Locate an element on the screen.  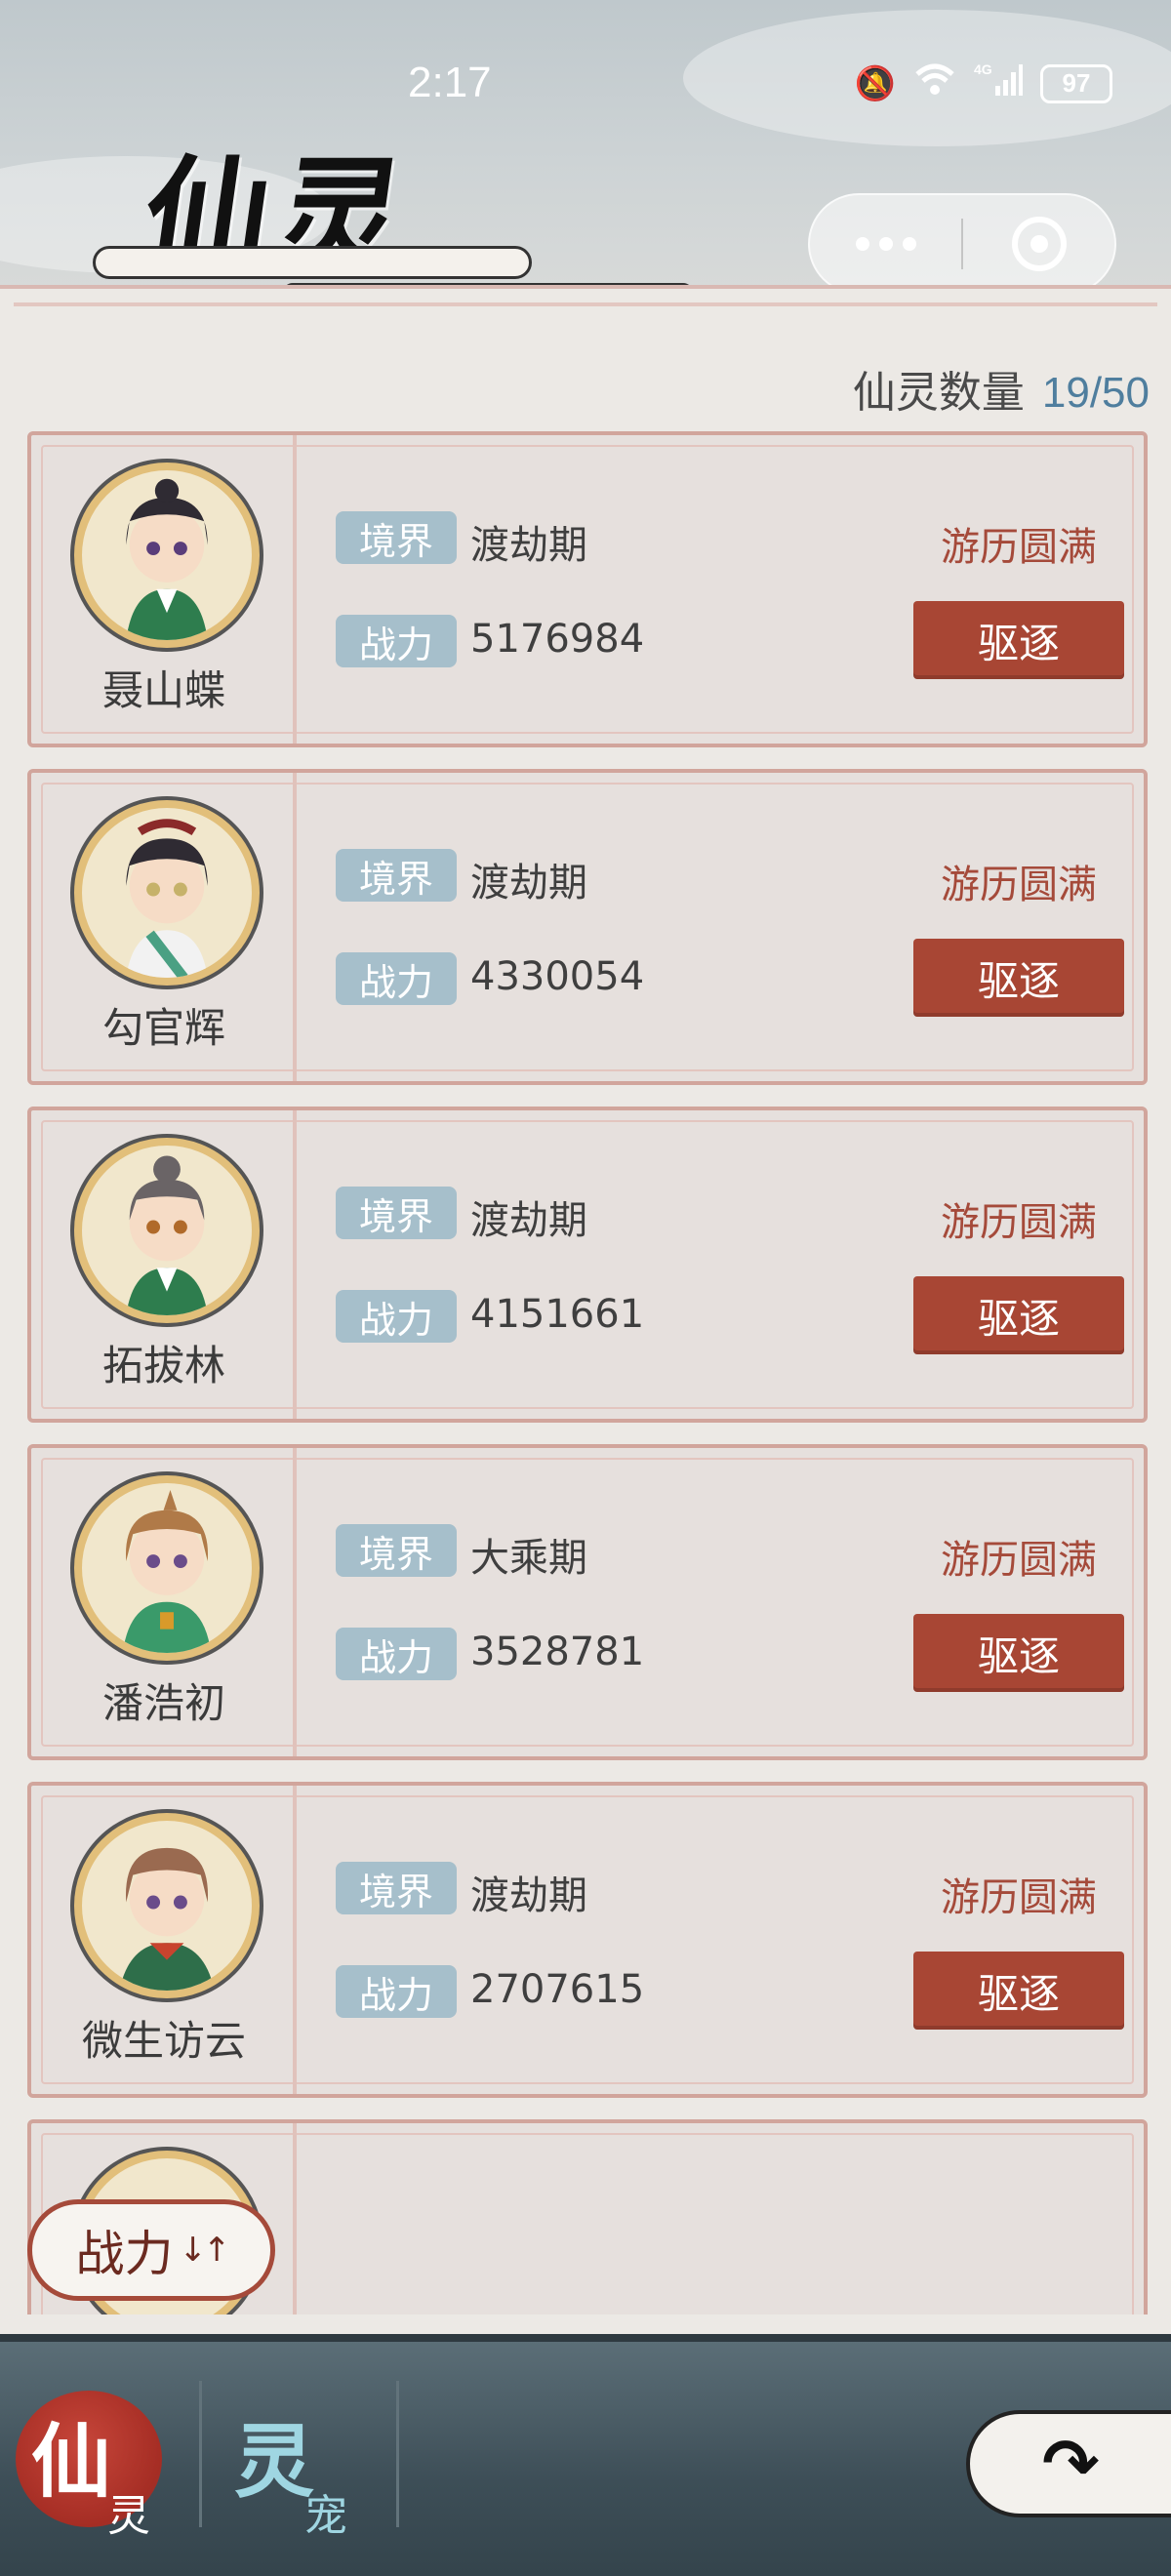
tab-spirit: 仙 灵 is located at coordinates (102, 2459).